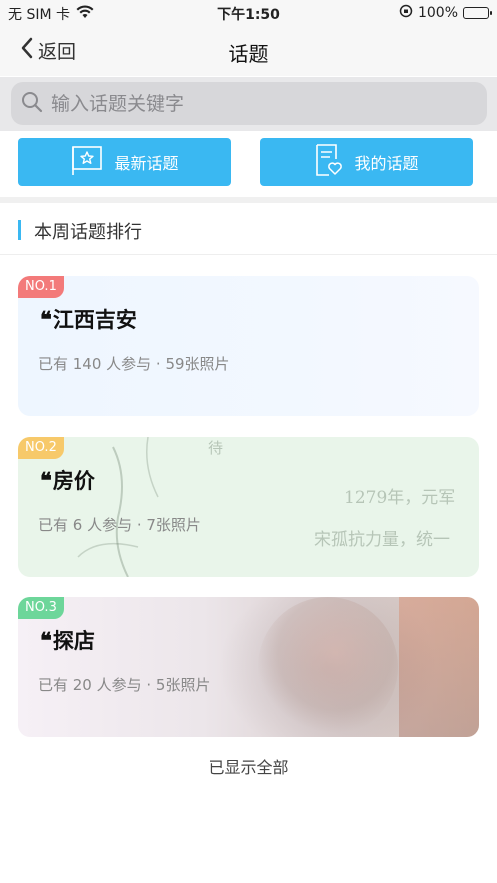  I want to click on bg-text-line2: 宋孤抗力量，统一, so click(382, 540).